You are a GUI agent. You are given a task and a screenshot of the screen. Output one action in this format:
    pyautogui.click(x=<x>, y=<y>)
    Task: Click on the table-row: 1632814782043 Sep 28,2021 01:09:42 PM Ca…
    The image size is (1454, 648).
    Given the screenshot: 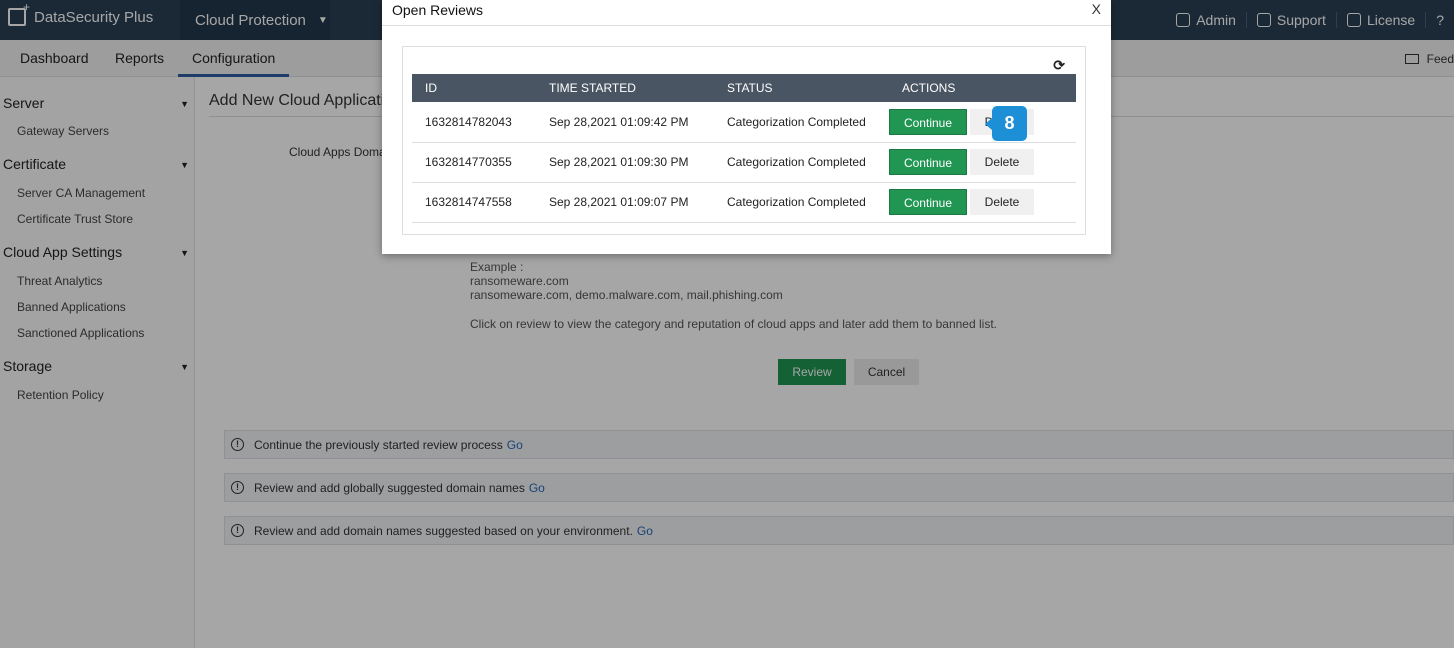 What is the action you would take?
    pyautogui.click(x=744, y=122)
    